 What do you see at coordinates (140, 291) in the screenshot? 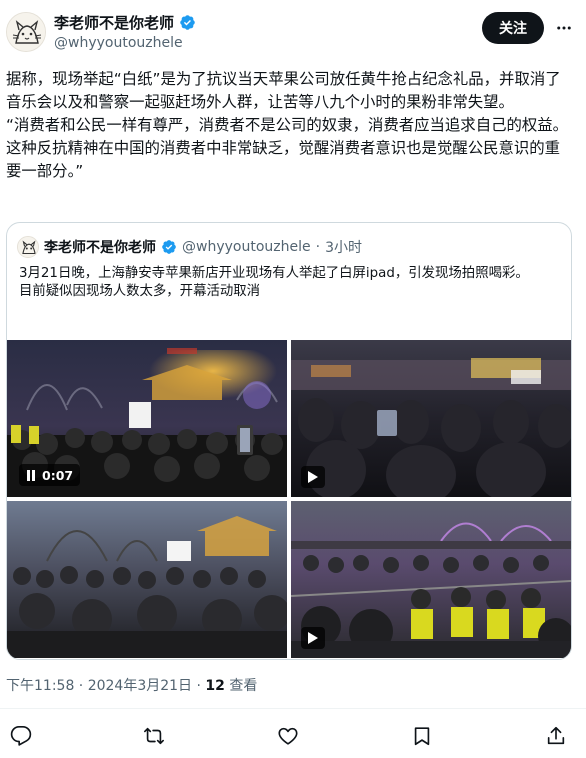
I see `quoted-line: 目前疑似因现场人数太多，开幕活动取消` at bounding box center [140, 291].